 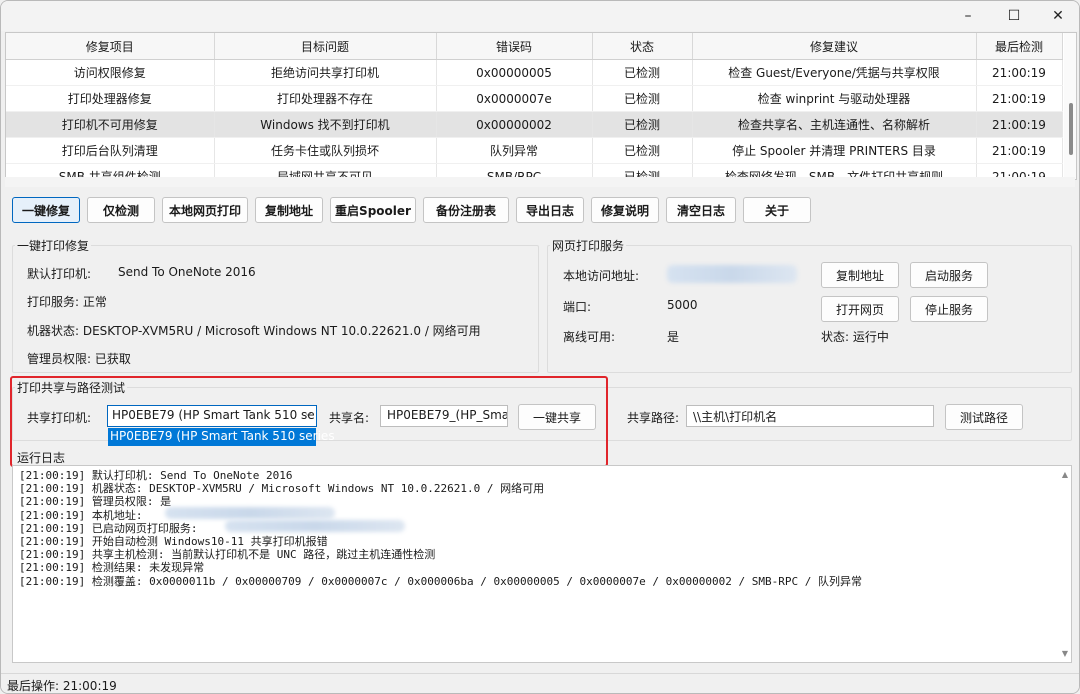 I want to click on share-panel-title: 打印共享与路径测试, so click(x=71, y=388).